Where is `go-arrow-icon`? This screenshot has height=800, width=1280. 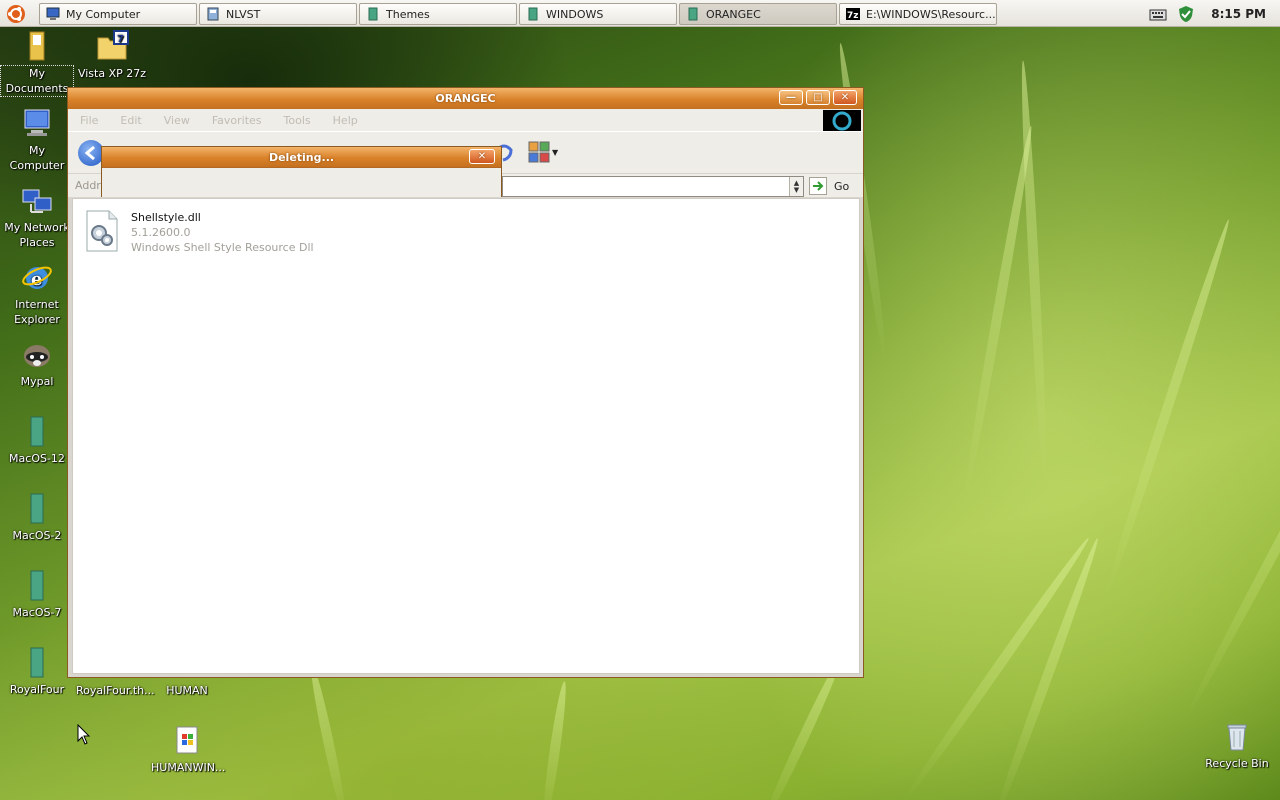
go-arrow-icon is located at coordinates (818, 186).